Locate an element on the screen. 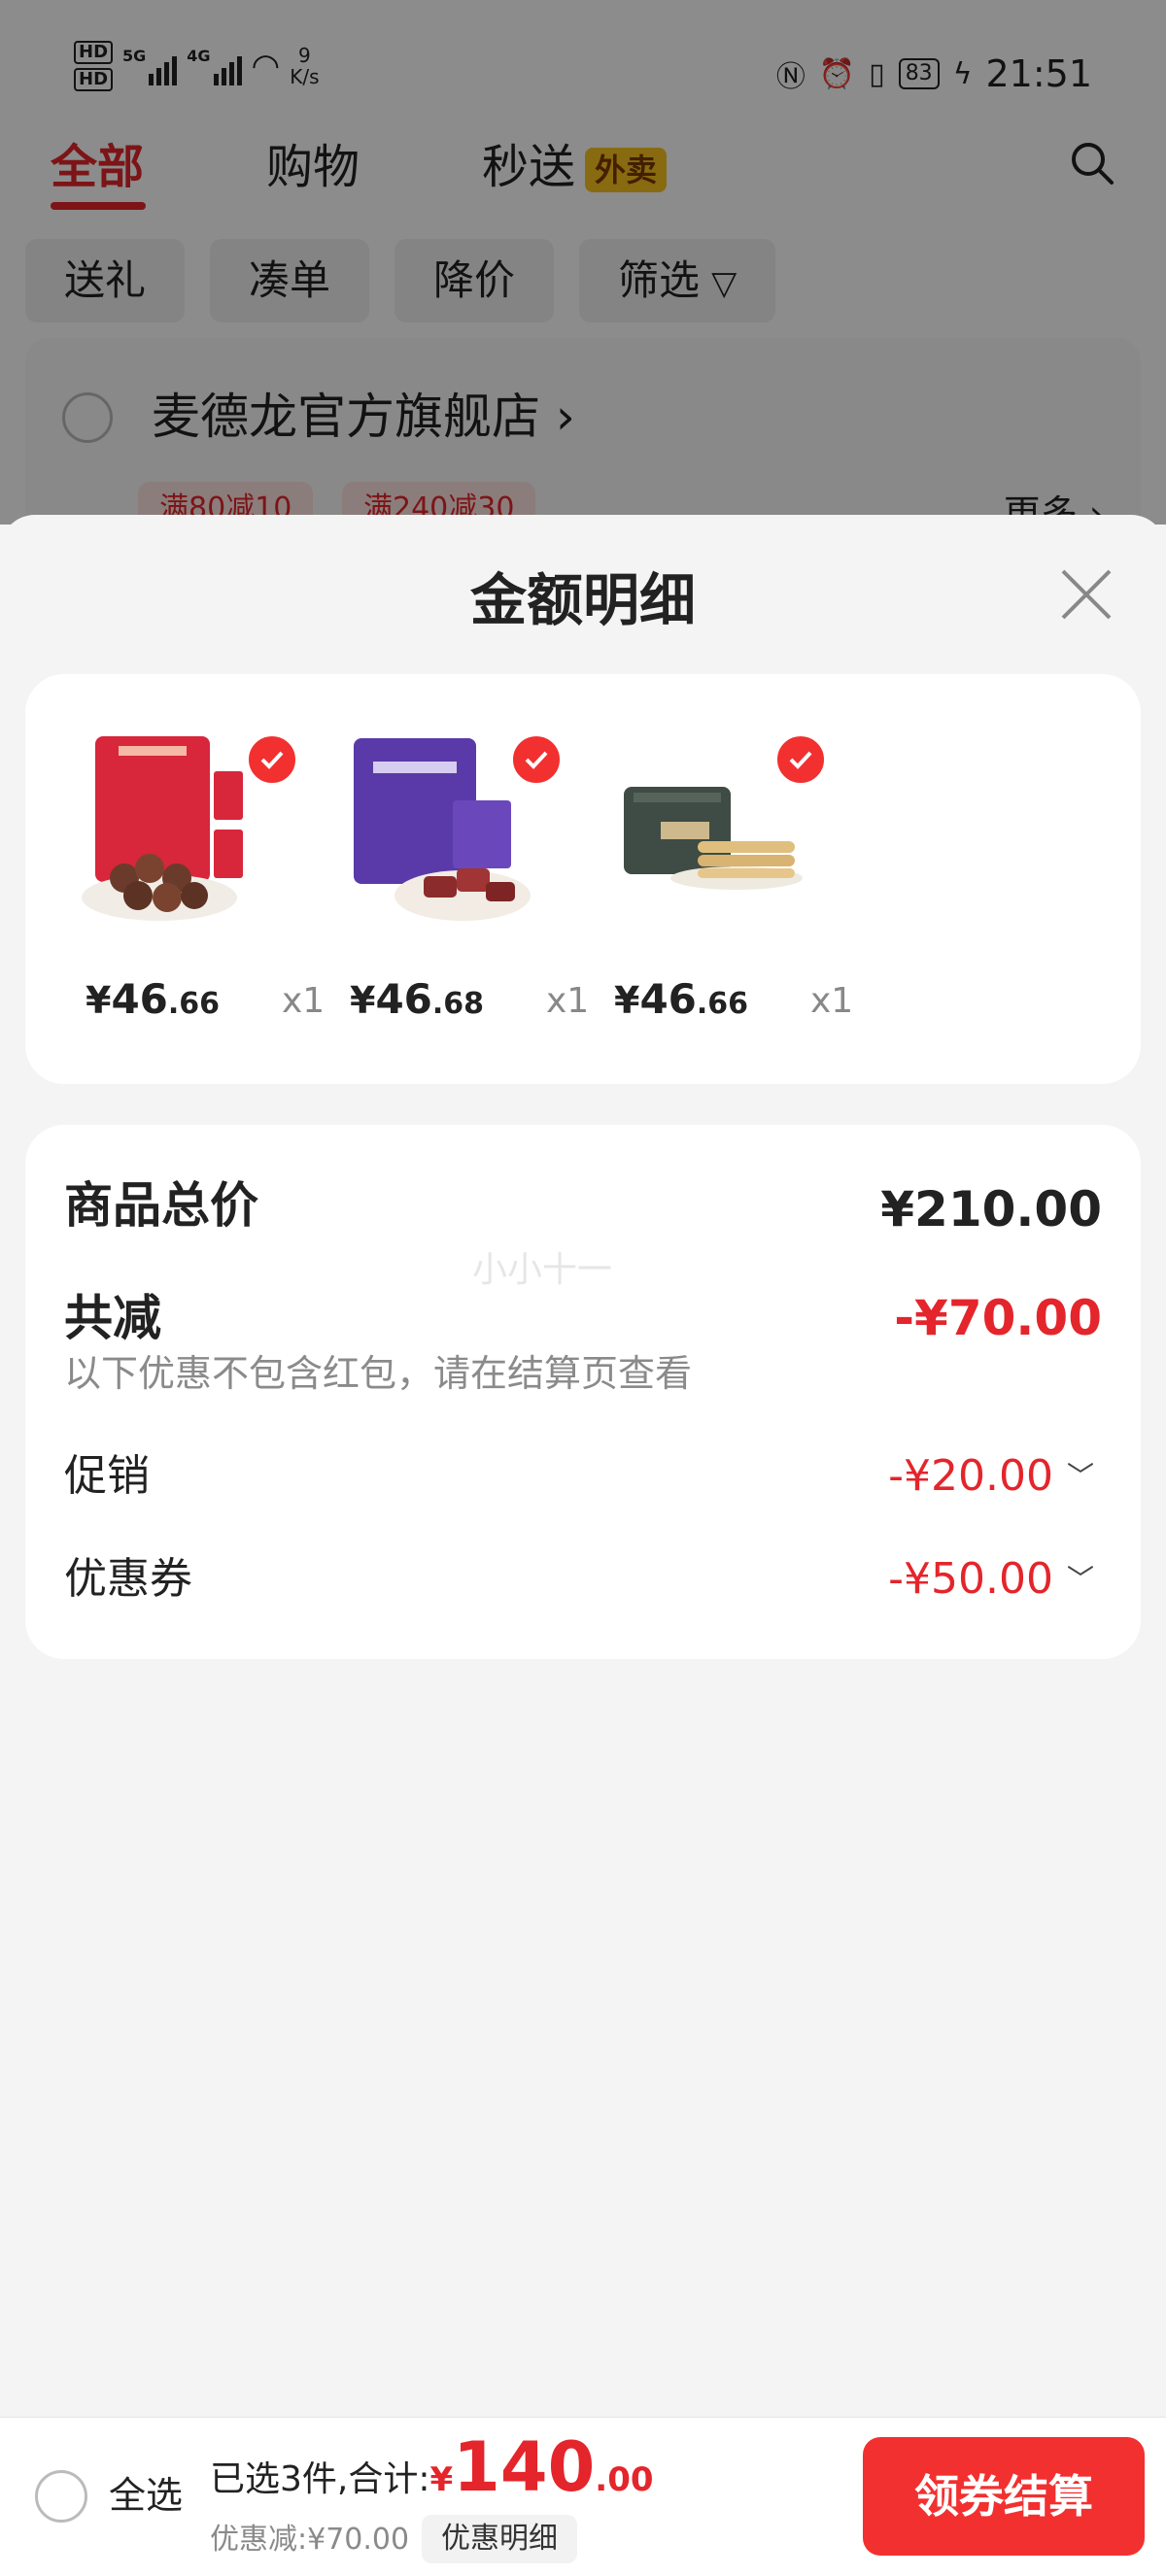 This screenshot has width=1166, height=2576. promo-label: 促销 is located at coordinates (107, 1476).